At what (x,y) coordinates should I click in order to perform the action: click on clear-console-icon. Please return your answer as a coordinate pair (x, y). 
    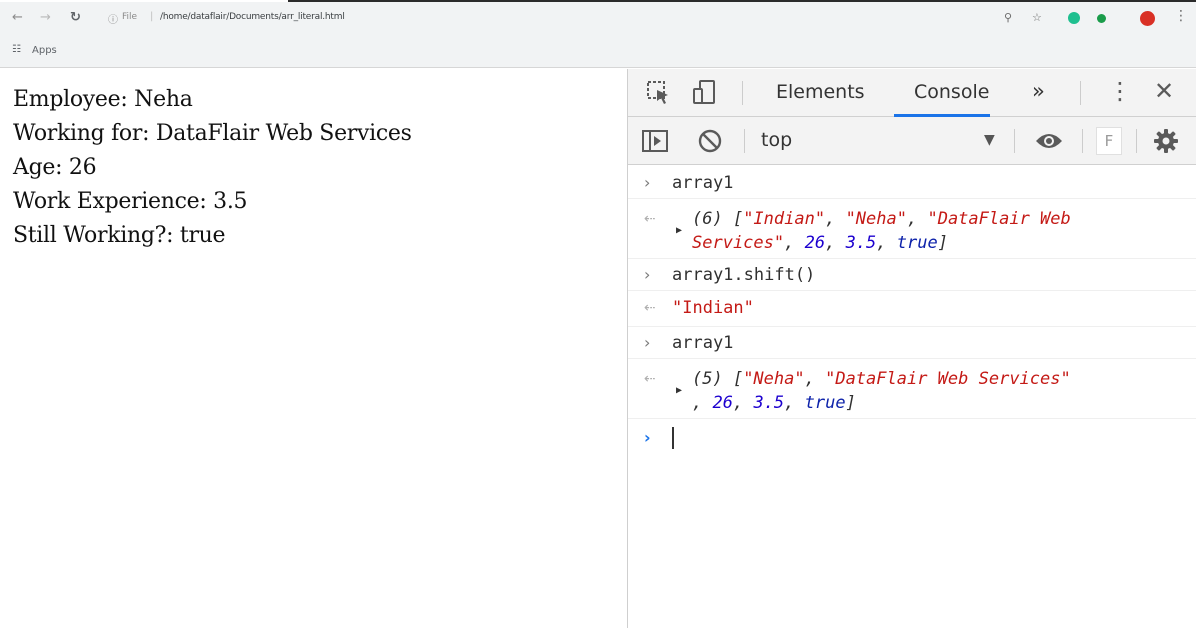
    Looking at the image, I should click on (710, 143).